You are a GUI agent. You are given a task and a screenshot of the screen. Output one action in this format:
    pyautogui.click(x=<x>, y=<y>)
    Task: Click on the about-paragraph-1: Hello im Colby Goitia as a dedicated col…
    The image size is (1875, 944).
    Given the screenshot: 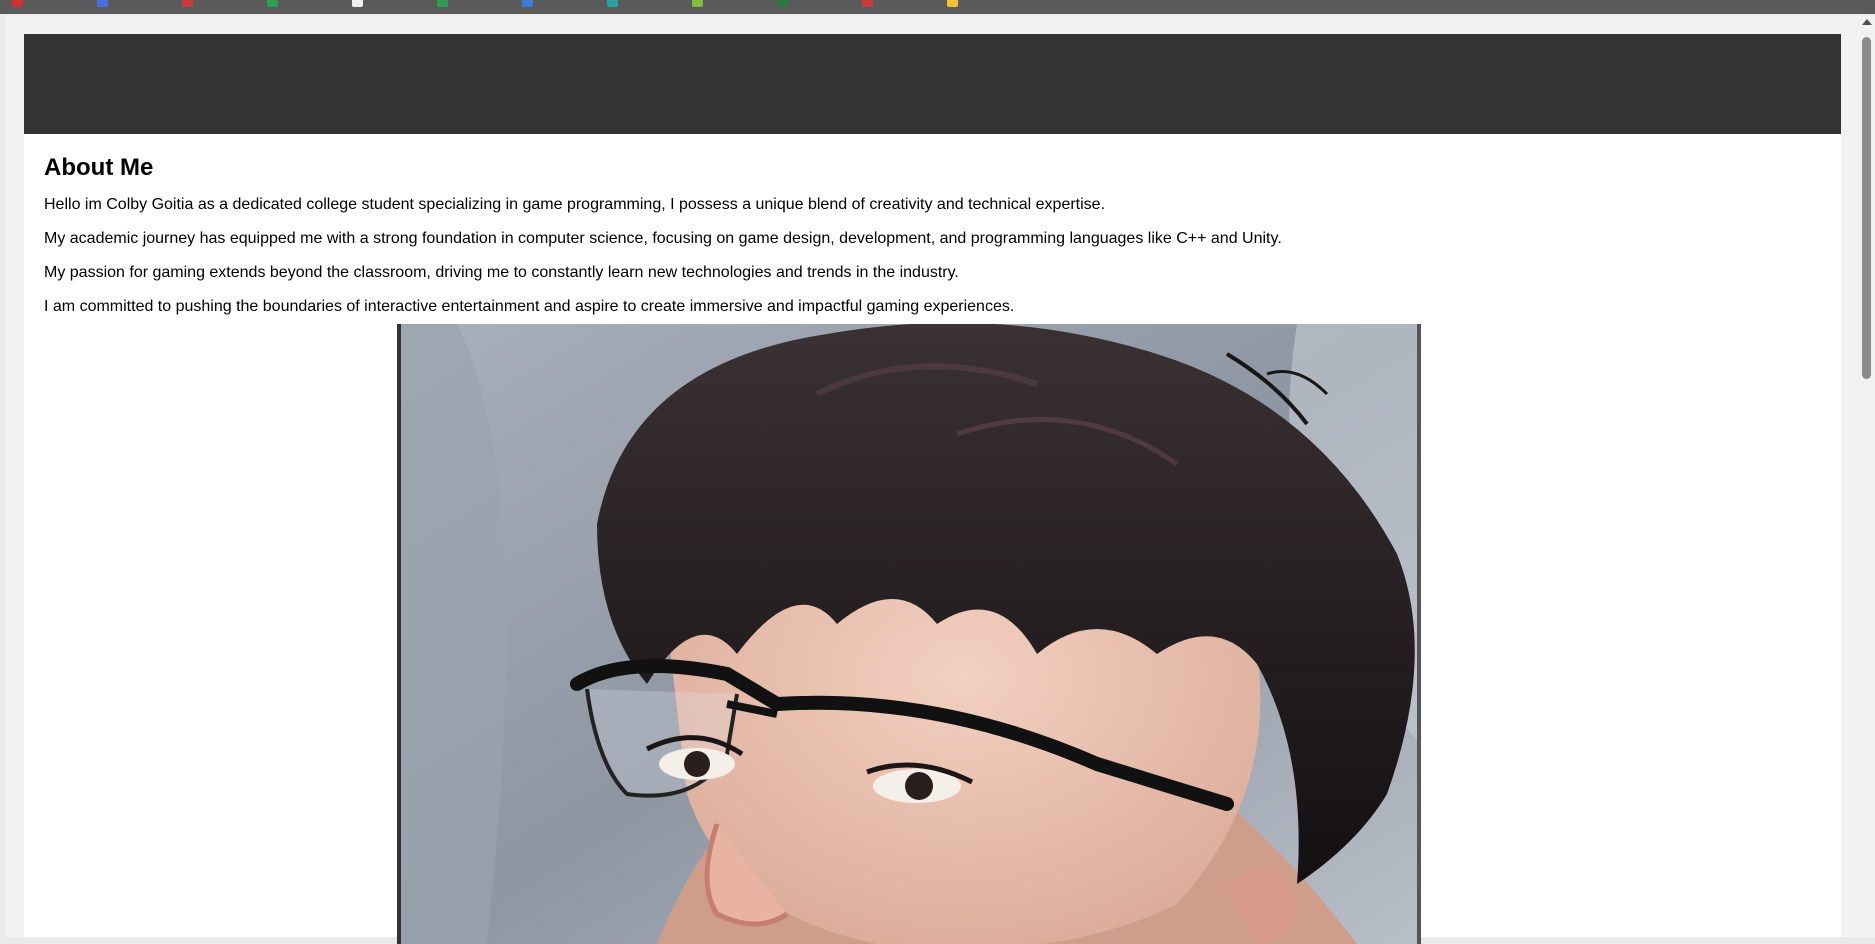 What is the action you would take?
    pyautogui.click(x=575, y=204)
    